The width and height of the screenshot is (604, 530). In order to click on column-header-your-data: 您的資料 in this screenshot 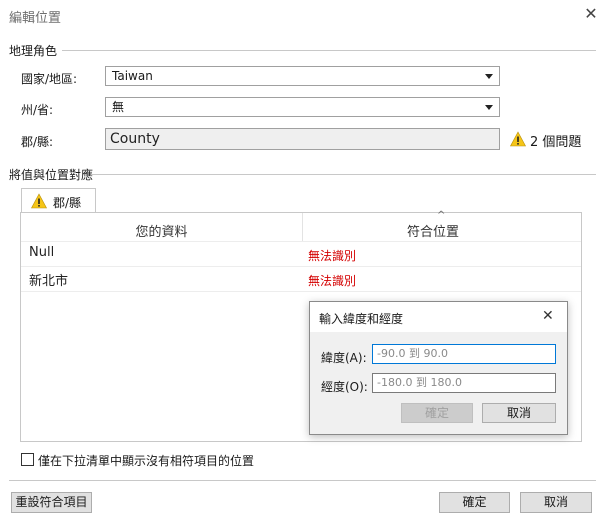, I will do `click(161, 230)`.